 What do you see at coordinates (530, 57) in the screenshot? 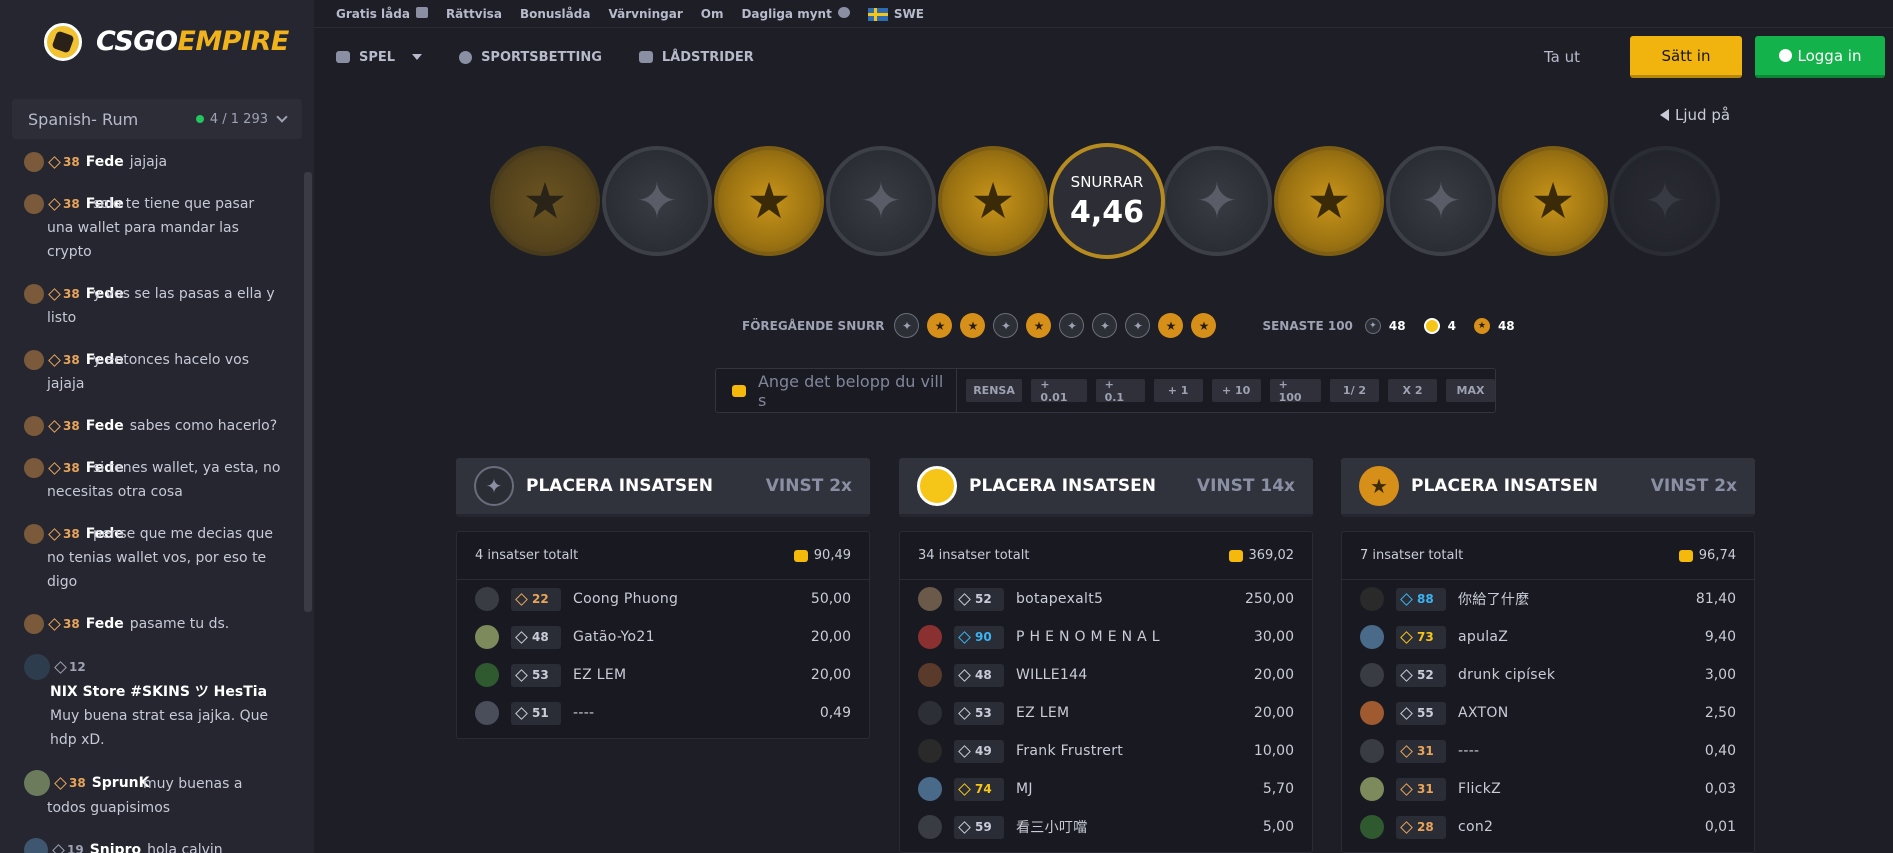
I see `nav-sportsbetting: SPORTSBETTING` at bounding box center [530, 57].